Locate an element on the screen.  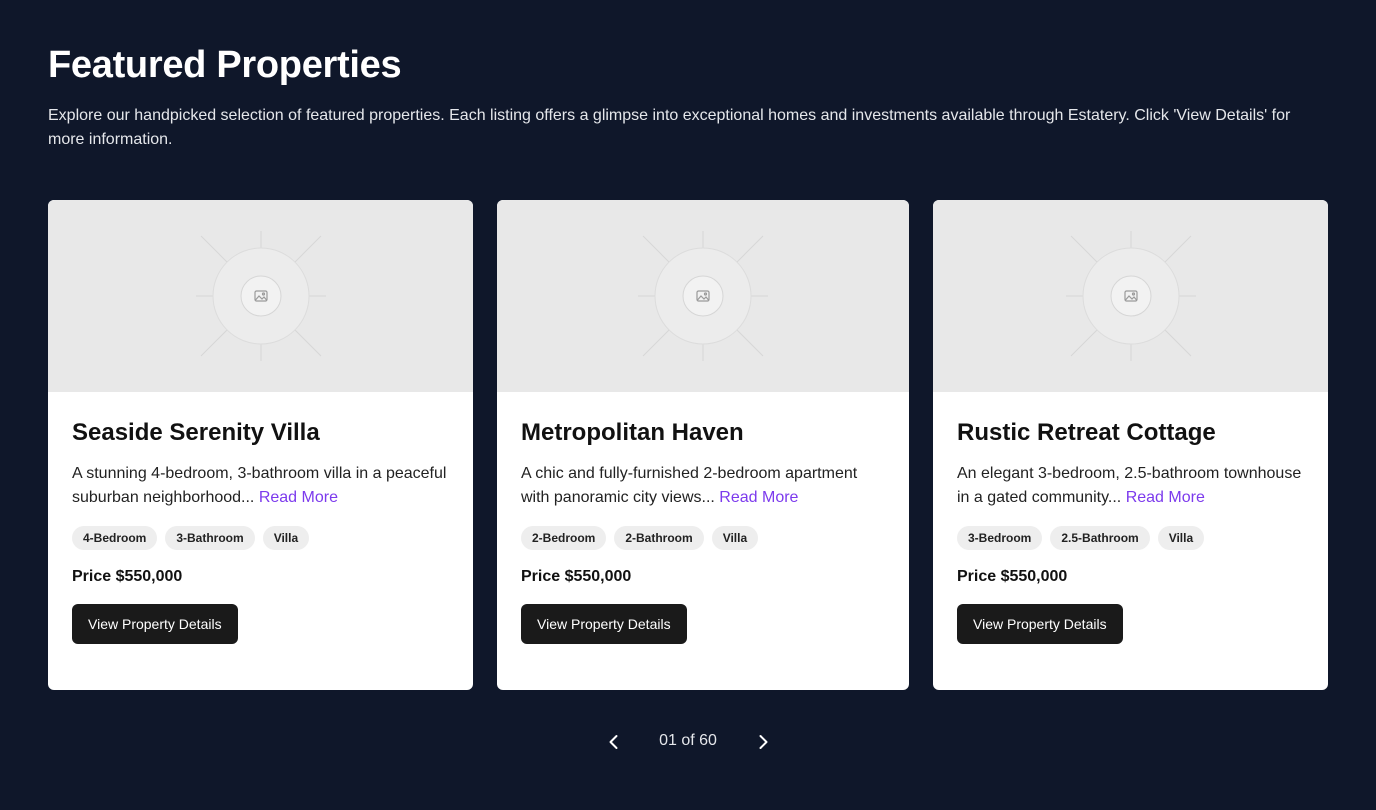
property-tags: 2-Bedroom 2-Bathroom Villa is located at coordinates (703, 538).